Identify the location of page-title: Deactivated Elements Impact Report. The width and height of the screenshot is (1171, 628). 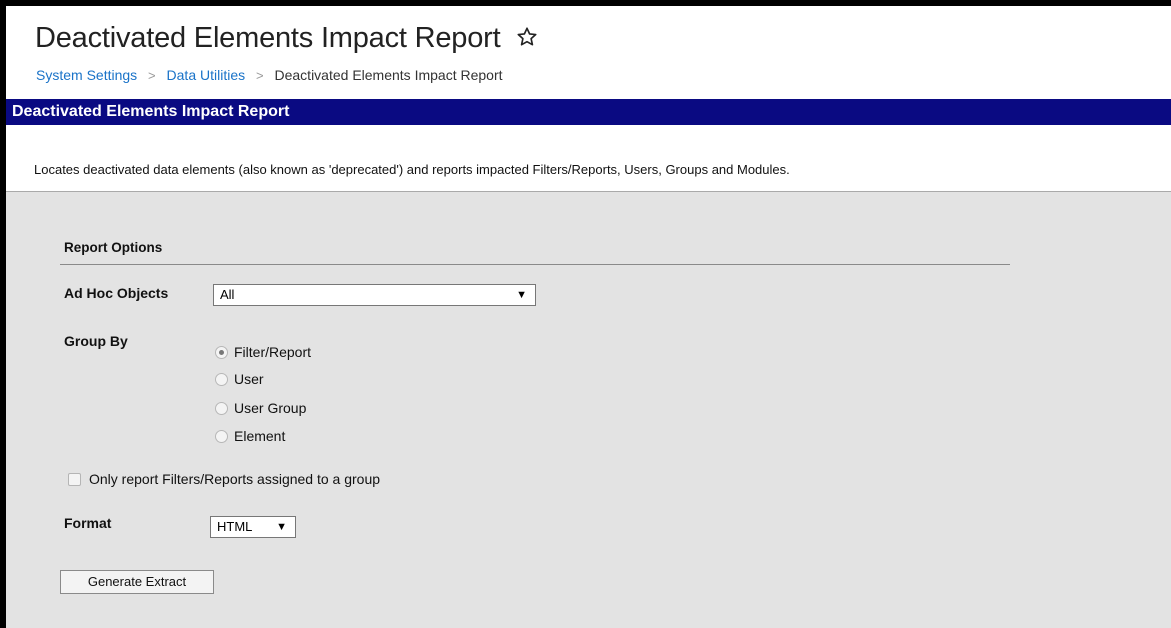
(286, 38).